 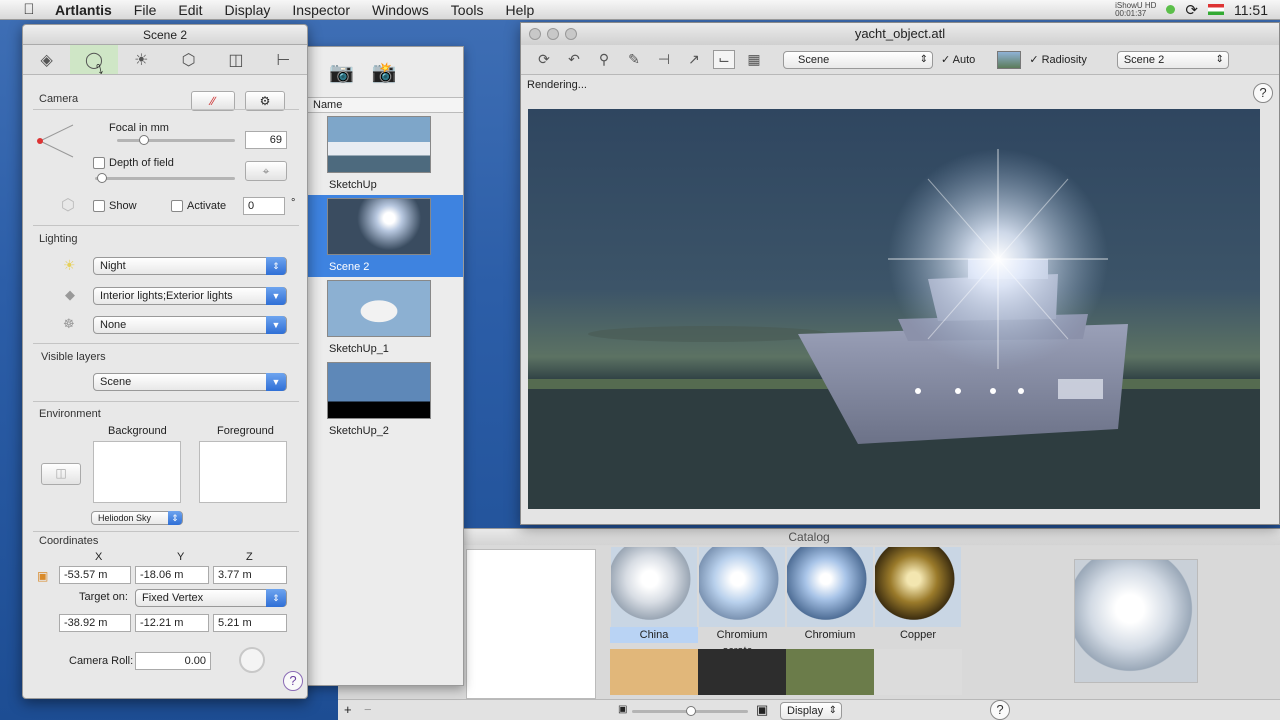 I want to click on show-checkbox, so click(x=99, y=206).